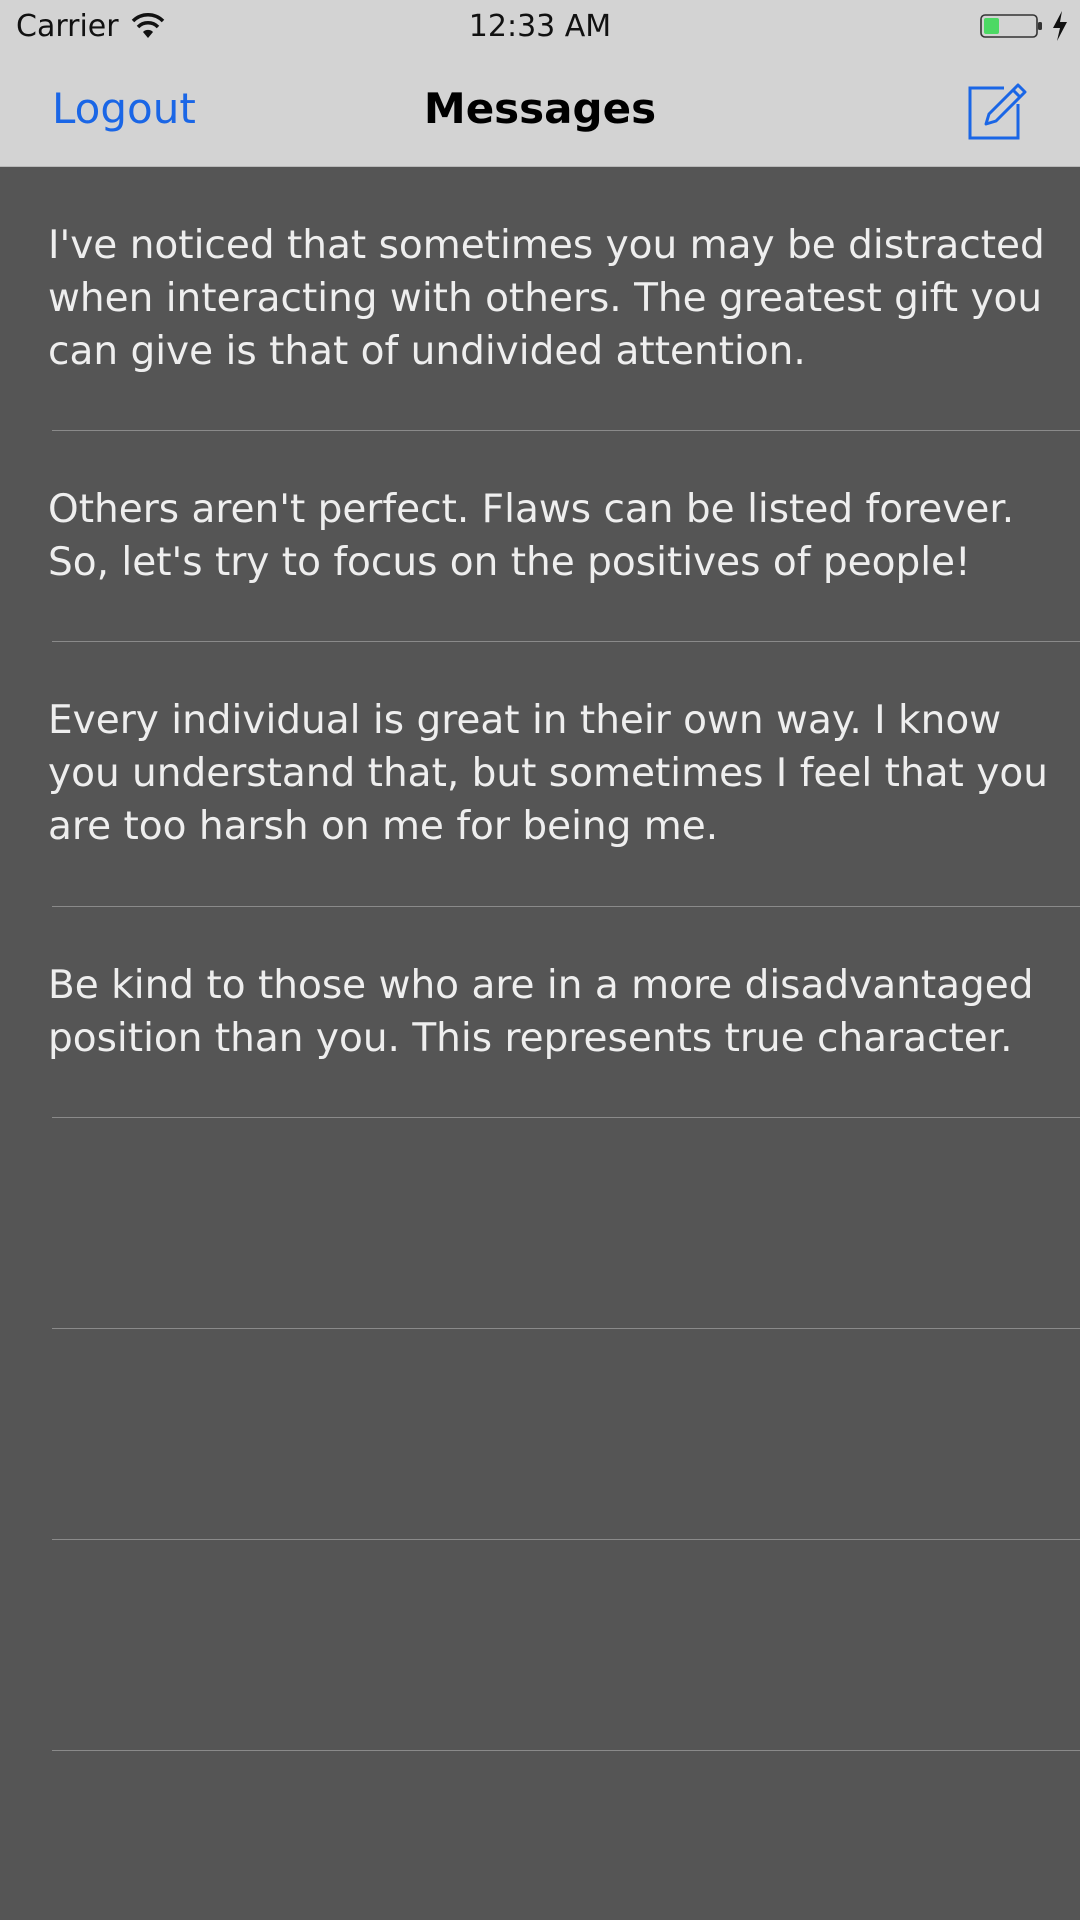 Image resolution: width=1080 pixels, height=1920 pixels. Describe the element at coordinates (997, 109) in the screenshot. I see `compose-icon` at that location.